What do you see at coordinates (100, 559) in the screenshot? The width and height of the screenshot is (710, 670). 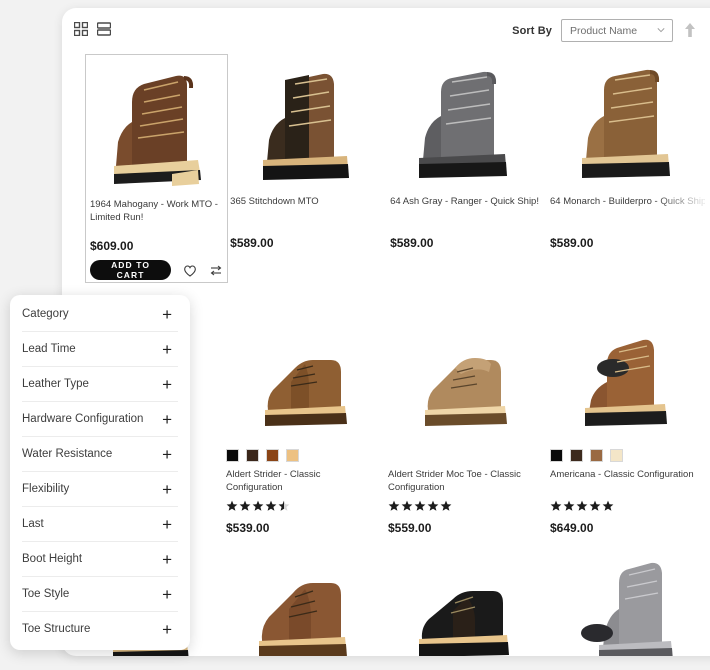 I see `filter-item-boot-height: Boot Height +` at bounding box center [100, 559].